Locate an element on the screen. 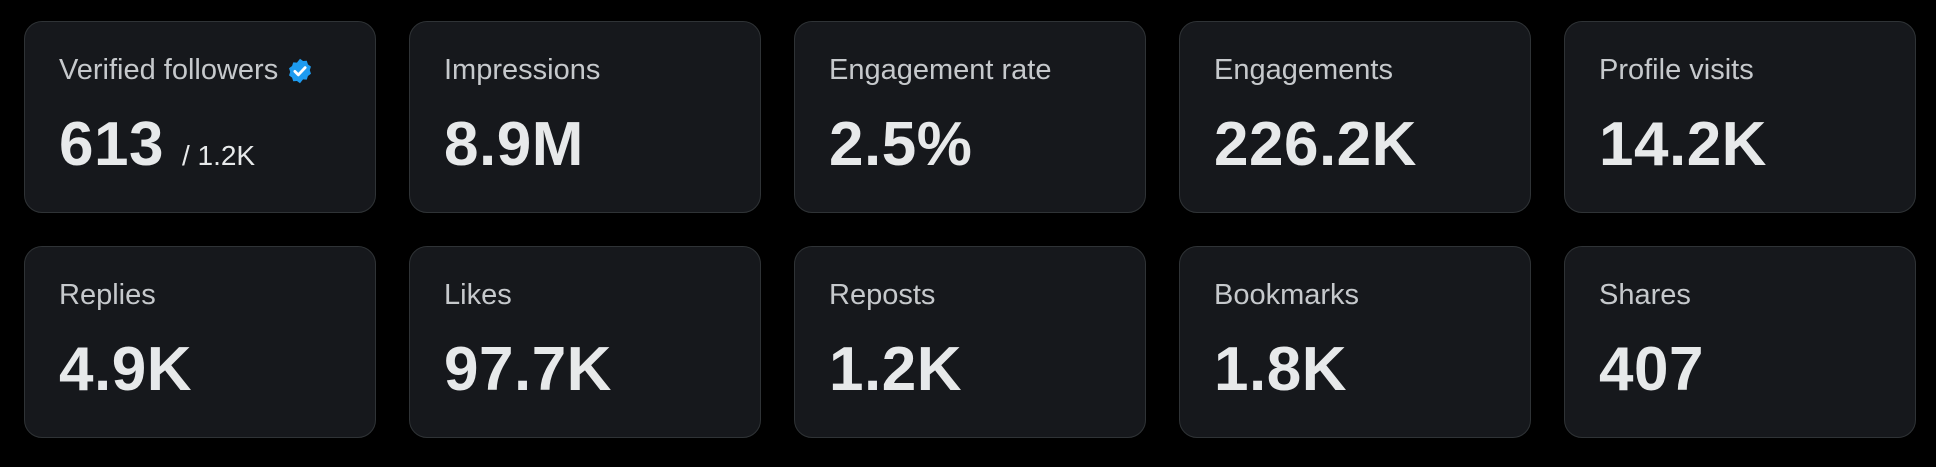 This screenshot has width=1936, height=467. stat-sub-value: / 1.2K is located at coordinates (218, 155).